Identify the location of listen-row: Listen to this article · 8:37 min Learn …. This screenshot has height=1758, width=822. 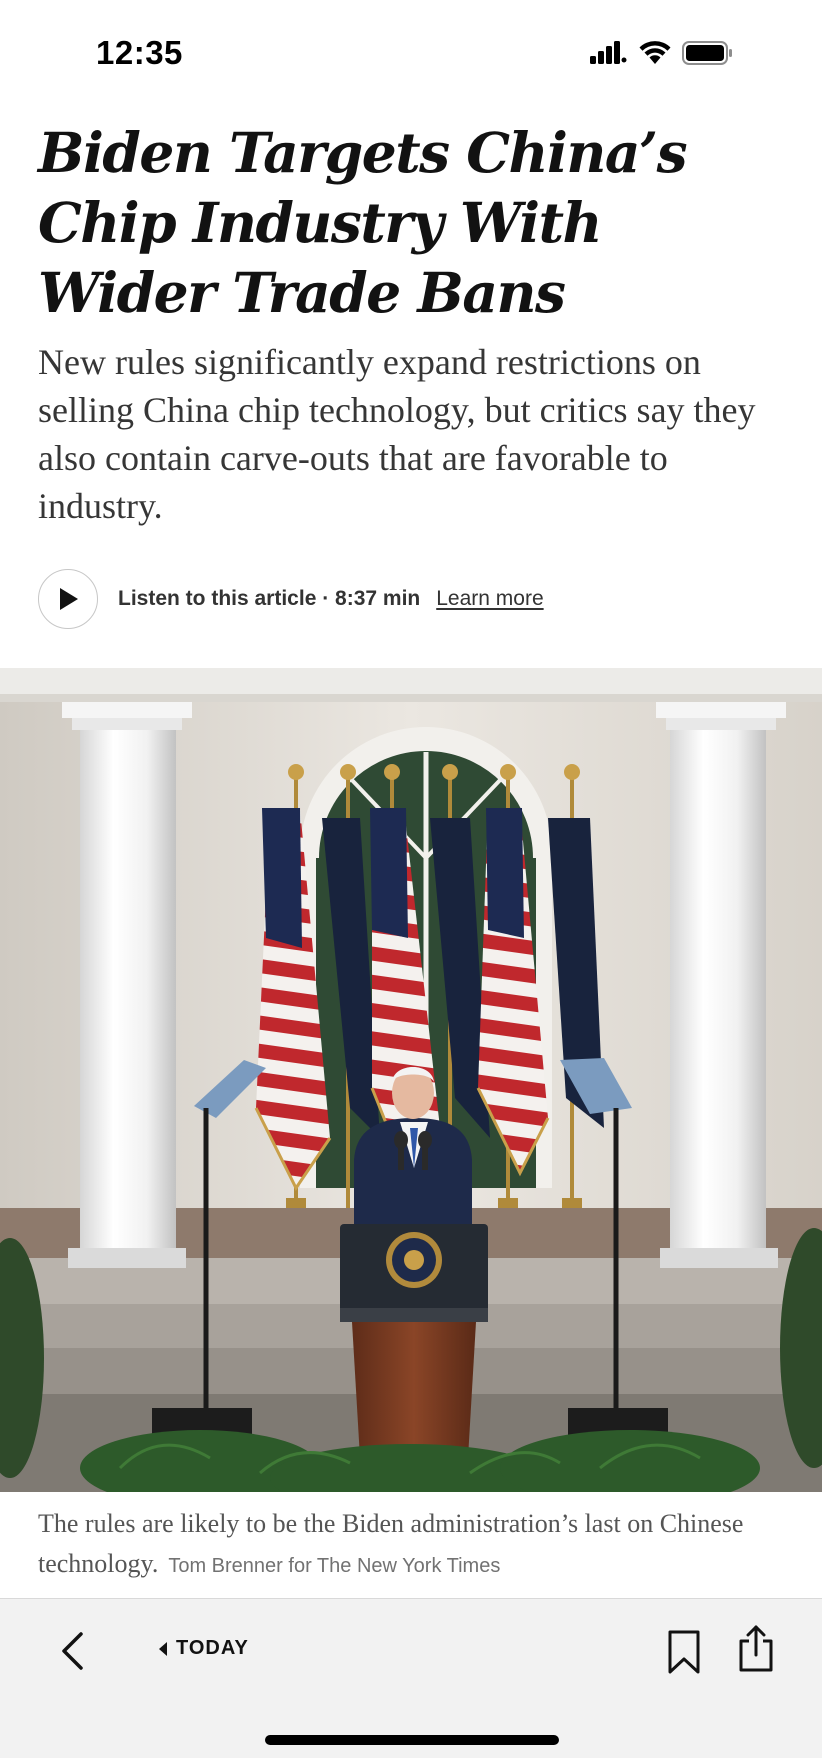
(291, 599).